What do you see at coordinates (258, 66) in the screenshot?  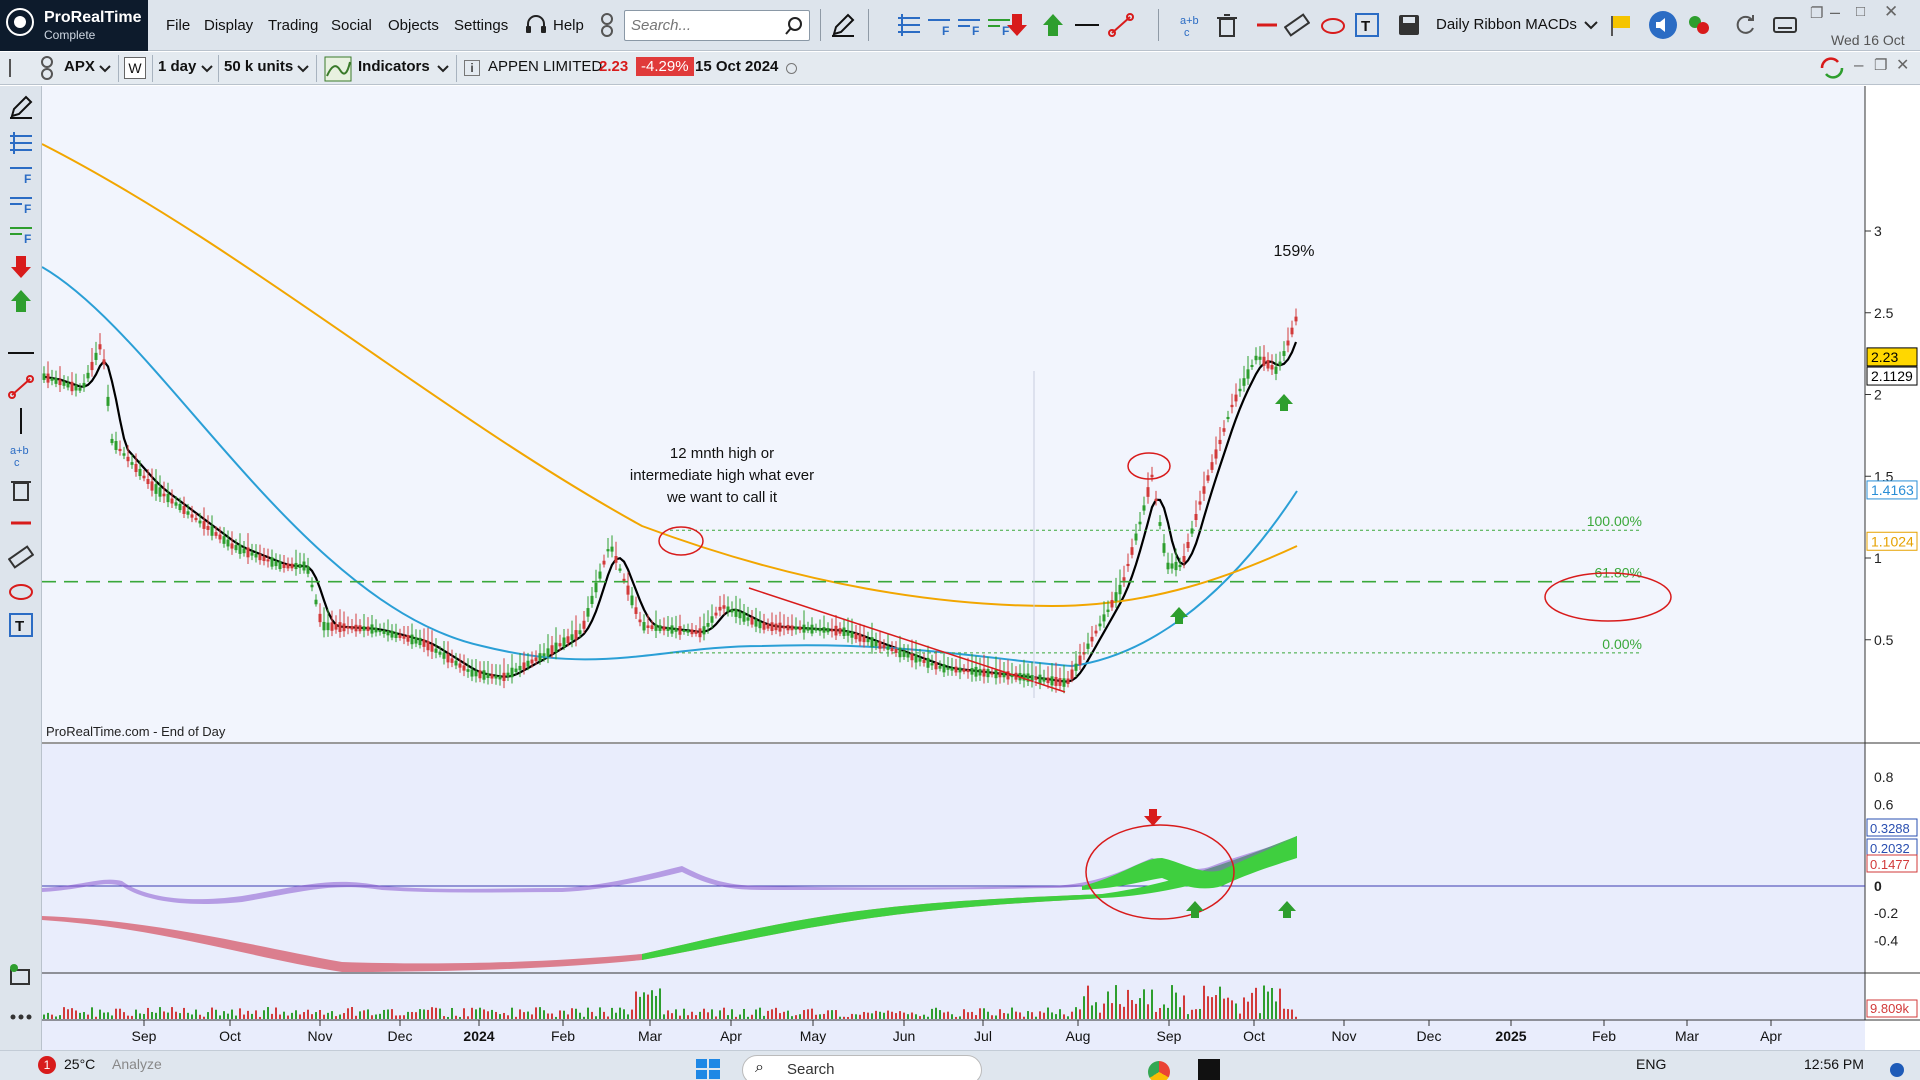 I see `units-select: 50 k units` at bounding box center [258, 66].